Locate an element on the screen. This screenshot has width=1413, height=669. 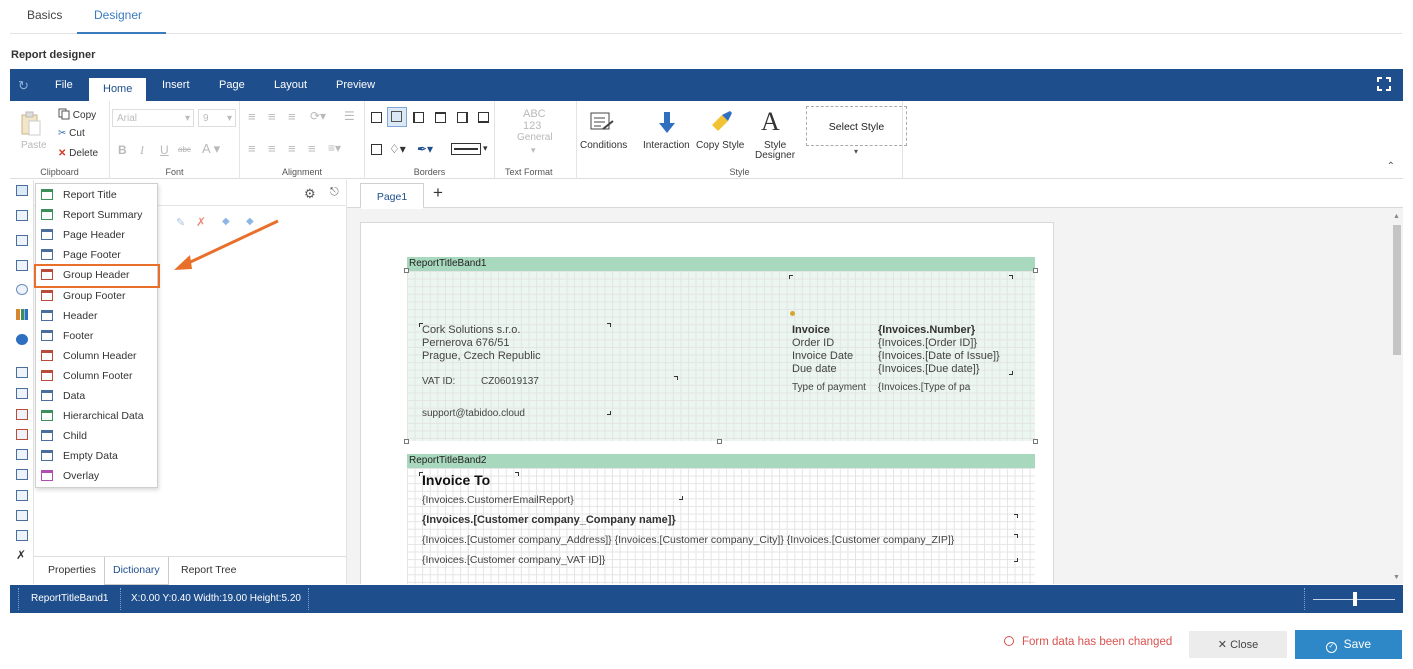
support-email-text: support@tabidoo.cloud is located at coordinates (473, 413).